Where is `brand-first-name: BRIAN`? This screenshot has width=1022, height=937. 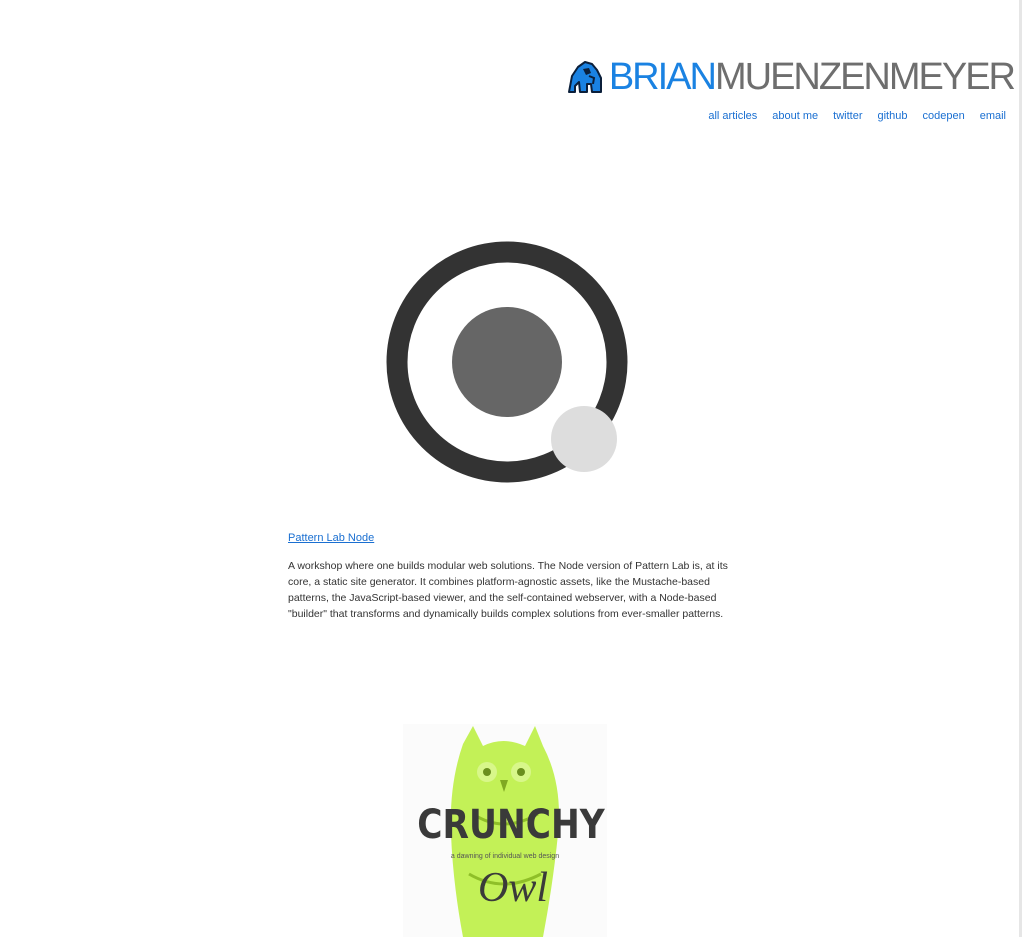 brand-first-name: BRIAN is located at coordinates (662, 77).